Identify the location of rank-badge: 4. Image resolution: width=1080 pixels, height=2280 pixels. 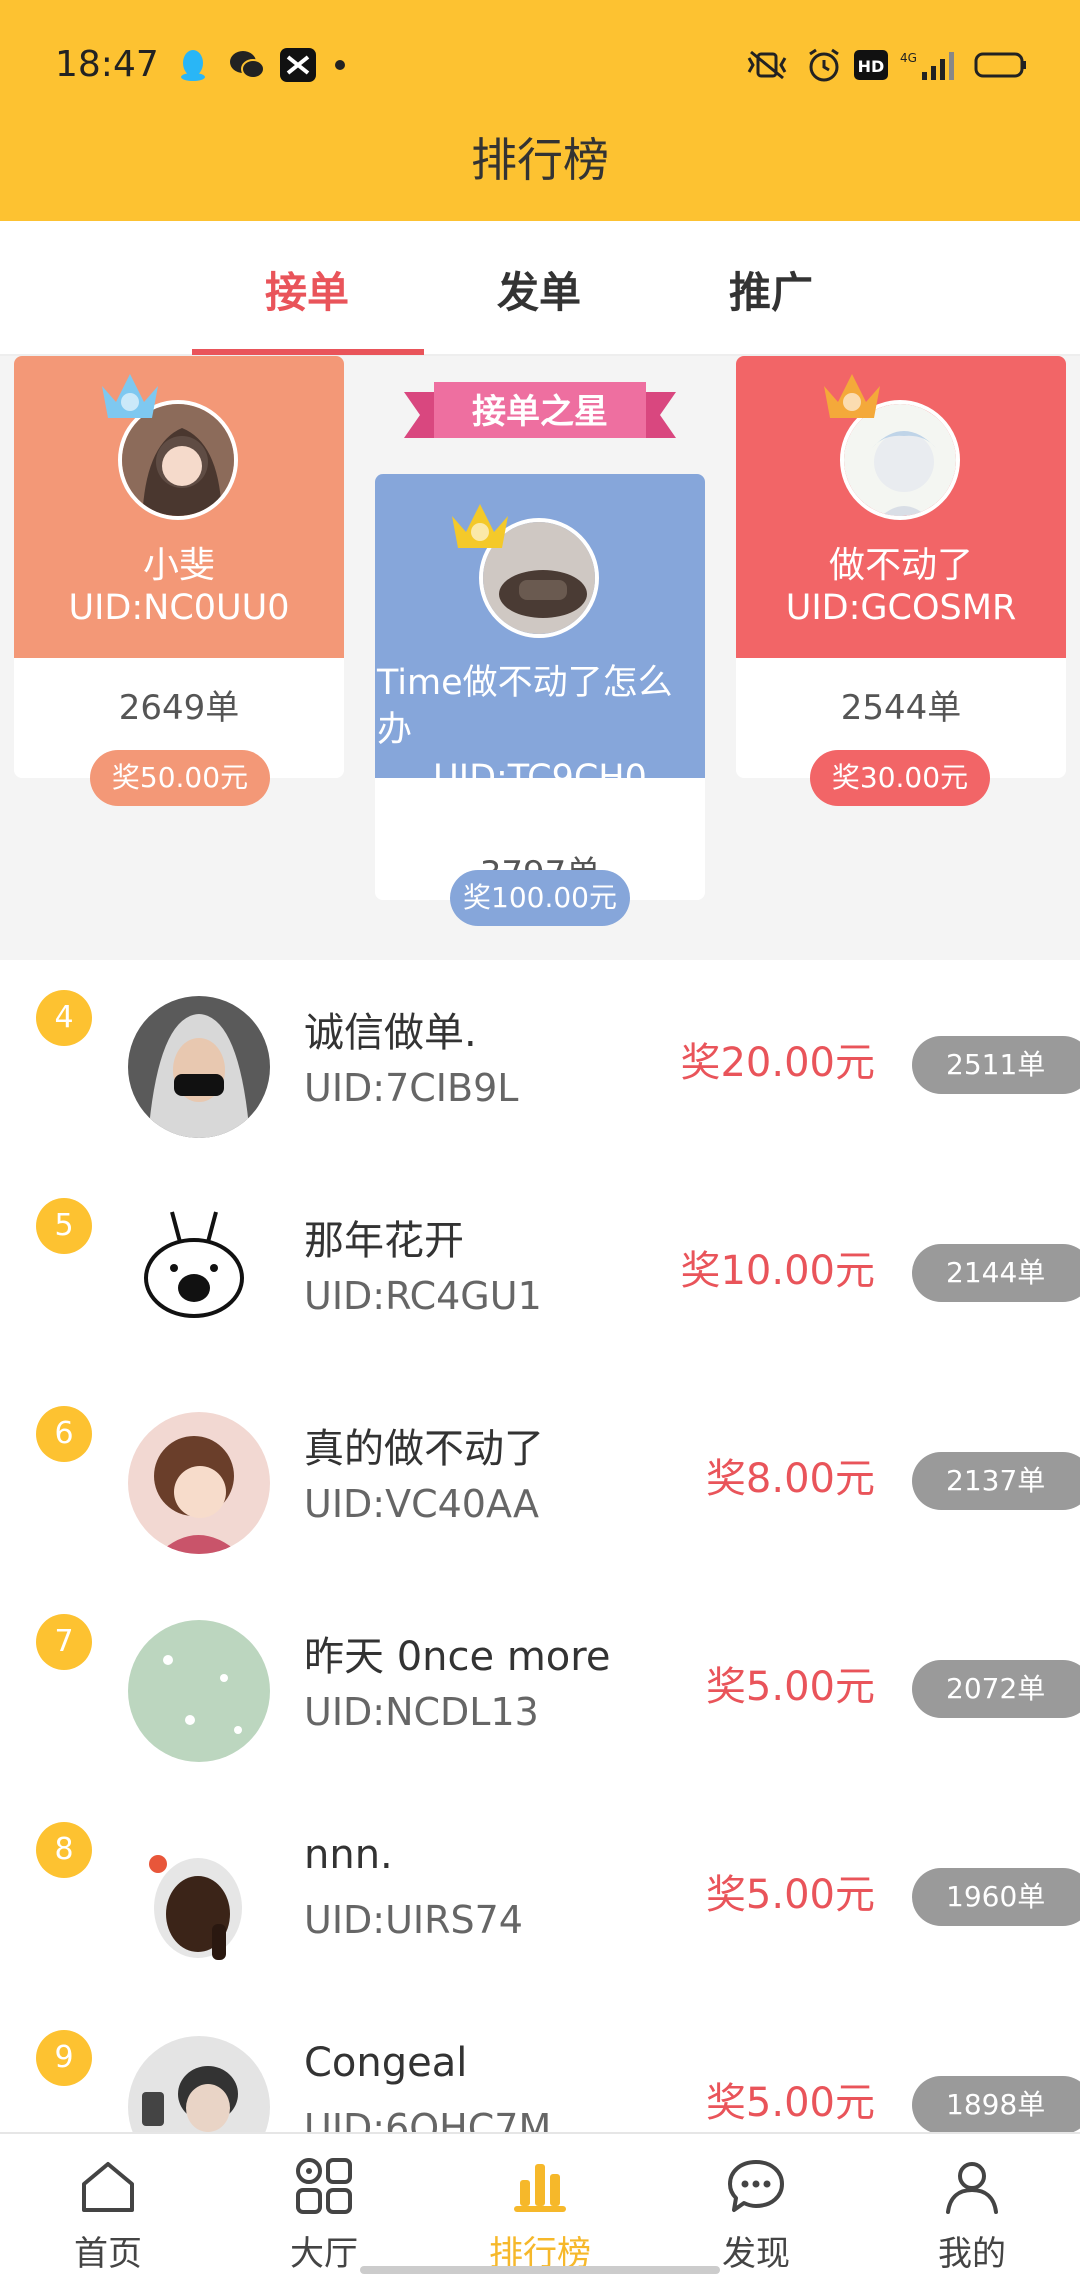
(64, 1018).